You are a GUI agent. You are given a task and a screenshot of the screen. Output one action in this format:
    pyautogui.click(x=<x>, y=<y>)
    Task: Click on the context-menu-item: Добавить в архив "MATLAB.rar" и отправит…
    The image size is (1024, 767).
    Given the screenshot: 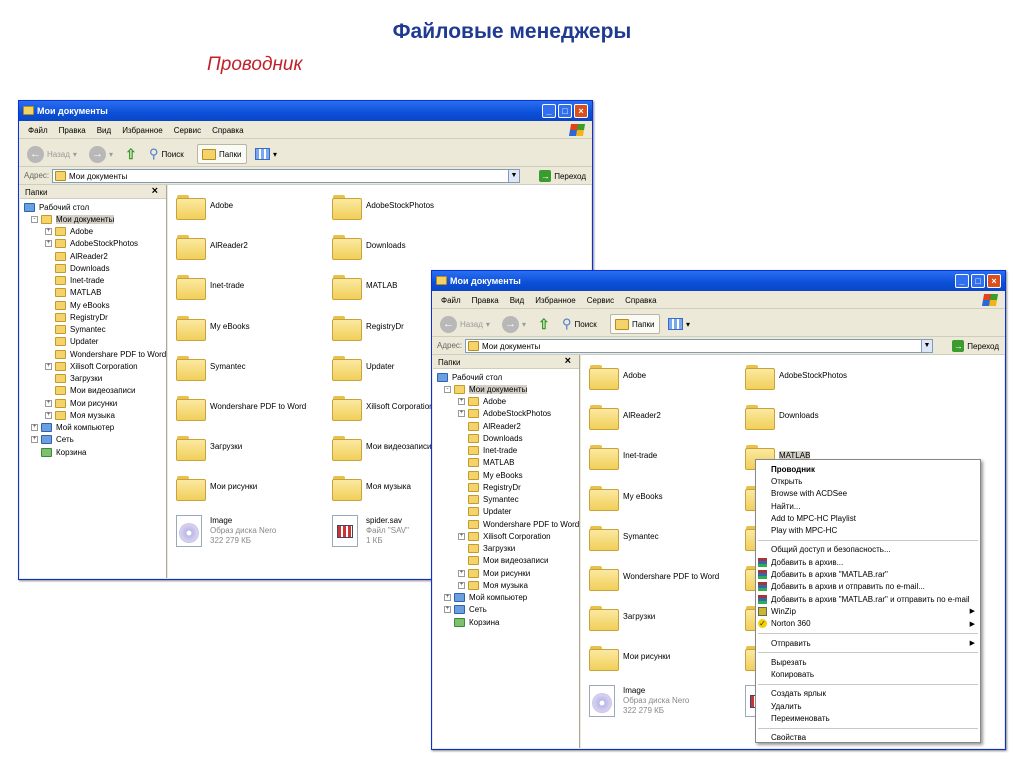 What is the action you would take?
    pyautogui.click(x=868, y=599)
    